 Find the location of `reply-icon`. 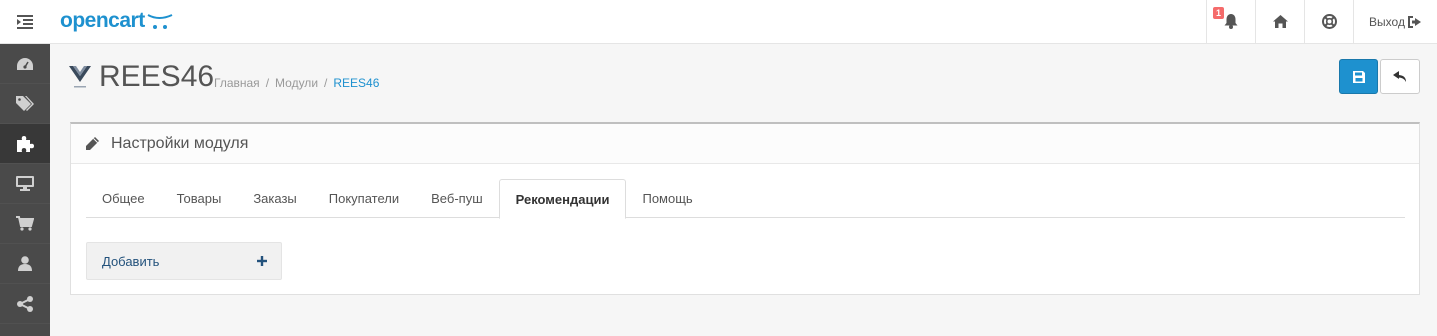

reply-icon is located at coordinates (1399, 76).